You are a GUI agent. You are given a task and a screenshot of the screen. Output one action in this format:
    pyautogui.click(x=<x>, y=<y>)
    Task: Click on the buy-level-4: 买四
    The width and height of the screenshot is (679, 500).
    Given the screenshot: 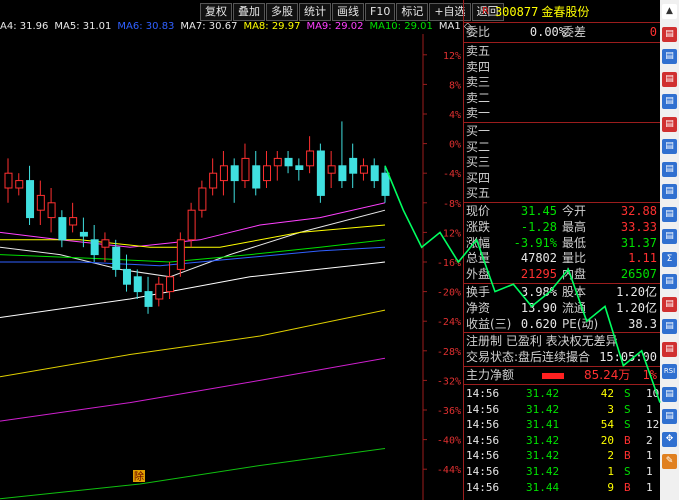 What is the action you would take?
    pyautogui.click(x=562, y=178)
    